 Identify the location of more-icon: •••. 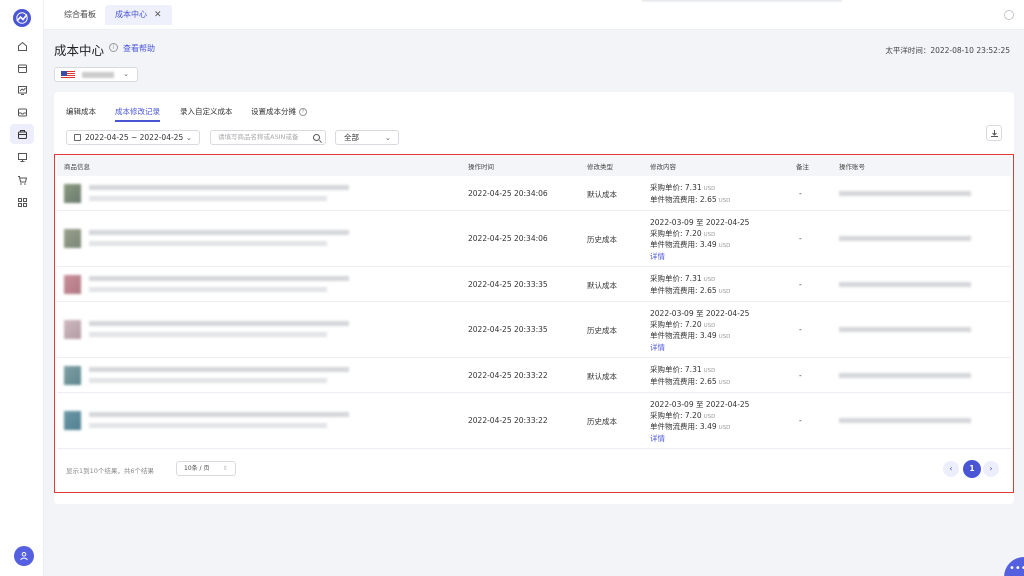
(1014, 566).